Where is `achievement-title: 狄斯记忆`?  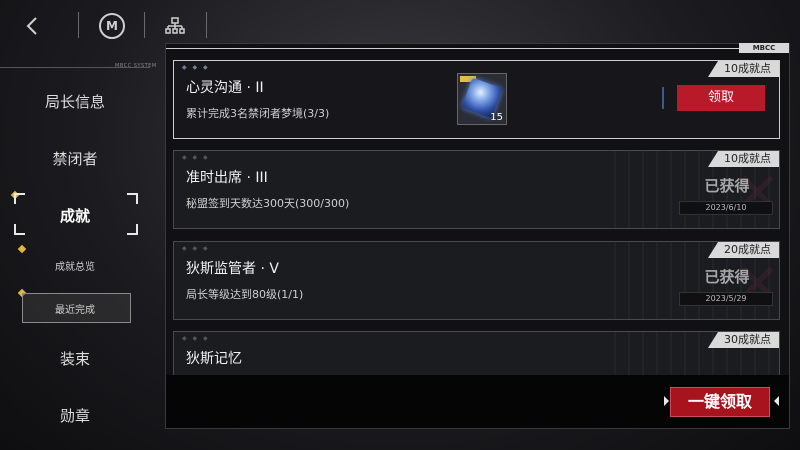 achievement-title: 狄斯记忆 is located at coordinates (214, 359).